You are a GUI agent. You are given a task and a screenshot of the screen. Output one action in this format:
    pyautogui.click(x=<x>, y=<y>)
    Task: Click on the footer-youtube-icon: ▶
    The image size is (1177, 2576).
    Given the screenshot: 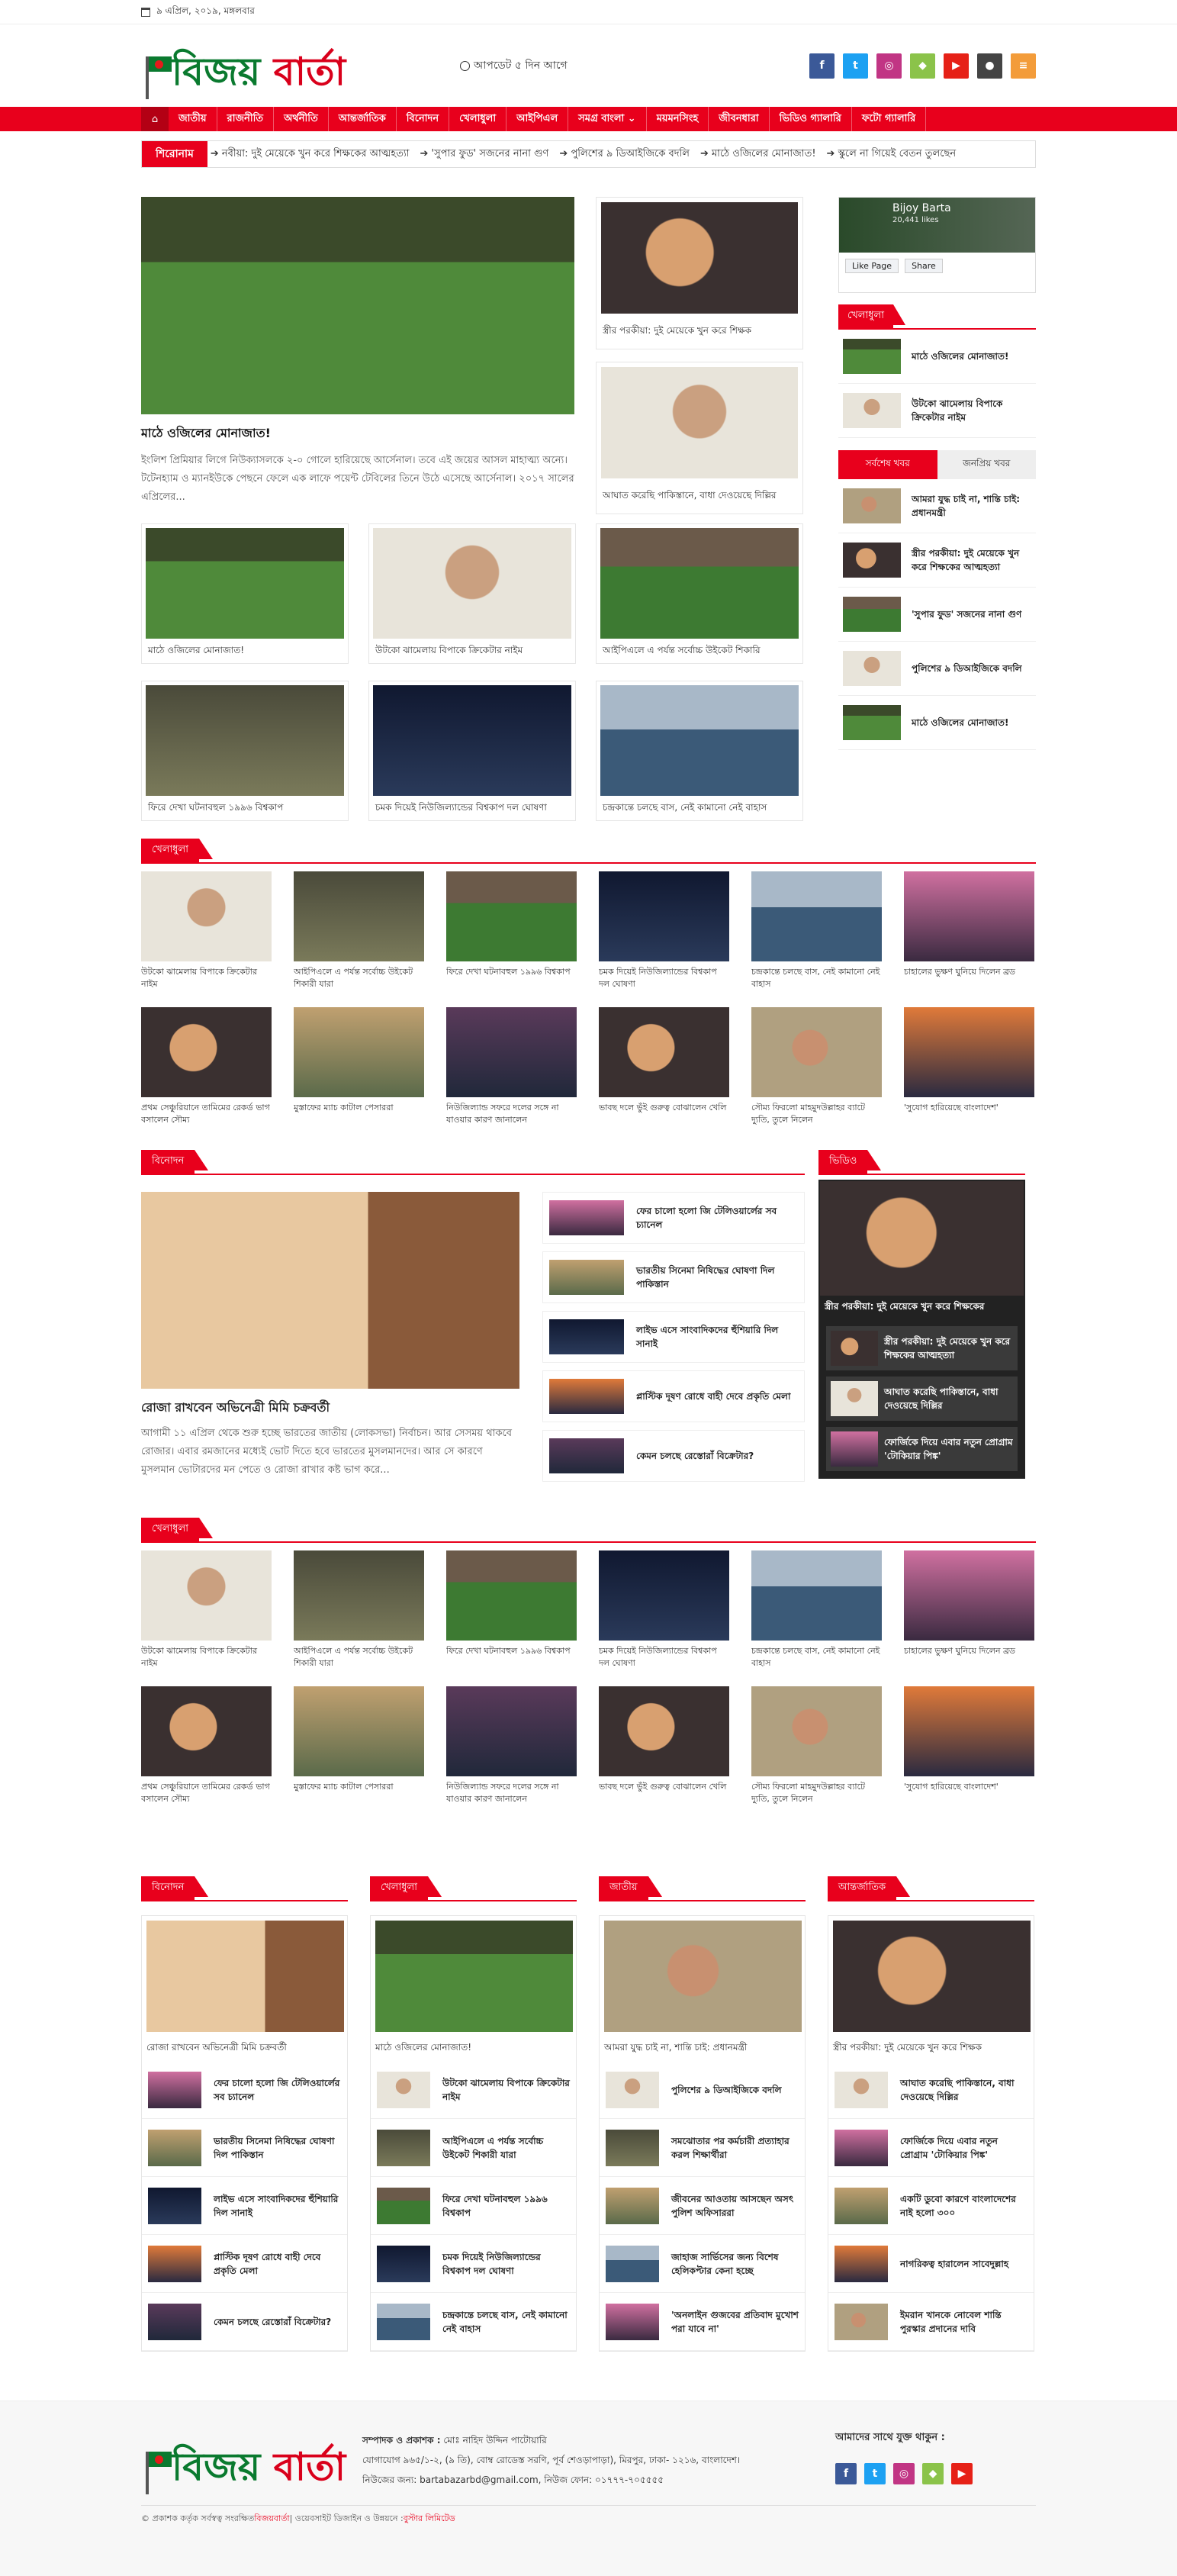 What is the action you would take?
    pyautogui.click(x=962, y=2473)
    